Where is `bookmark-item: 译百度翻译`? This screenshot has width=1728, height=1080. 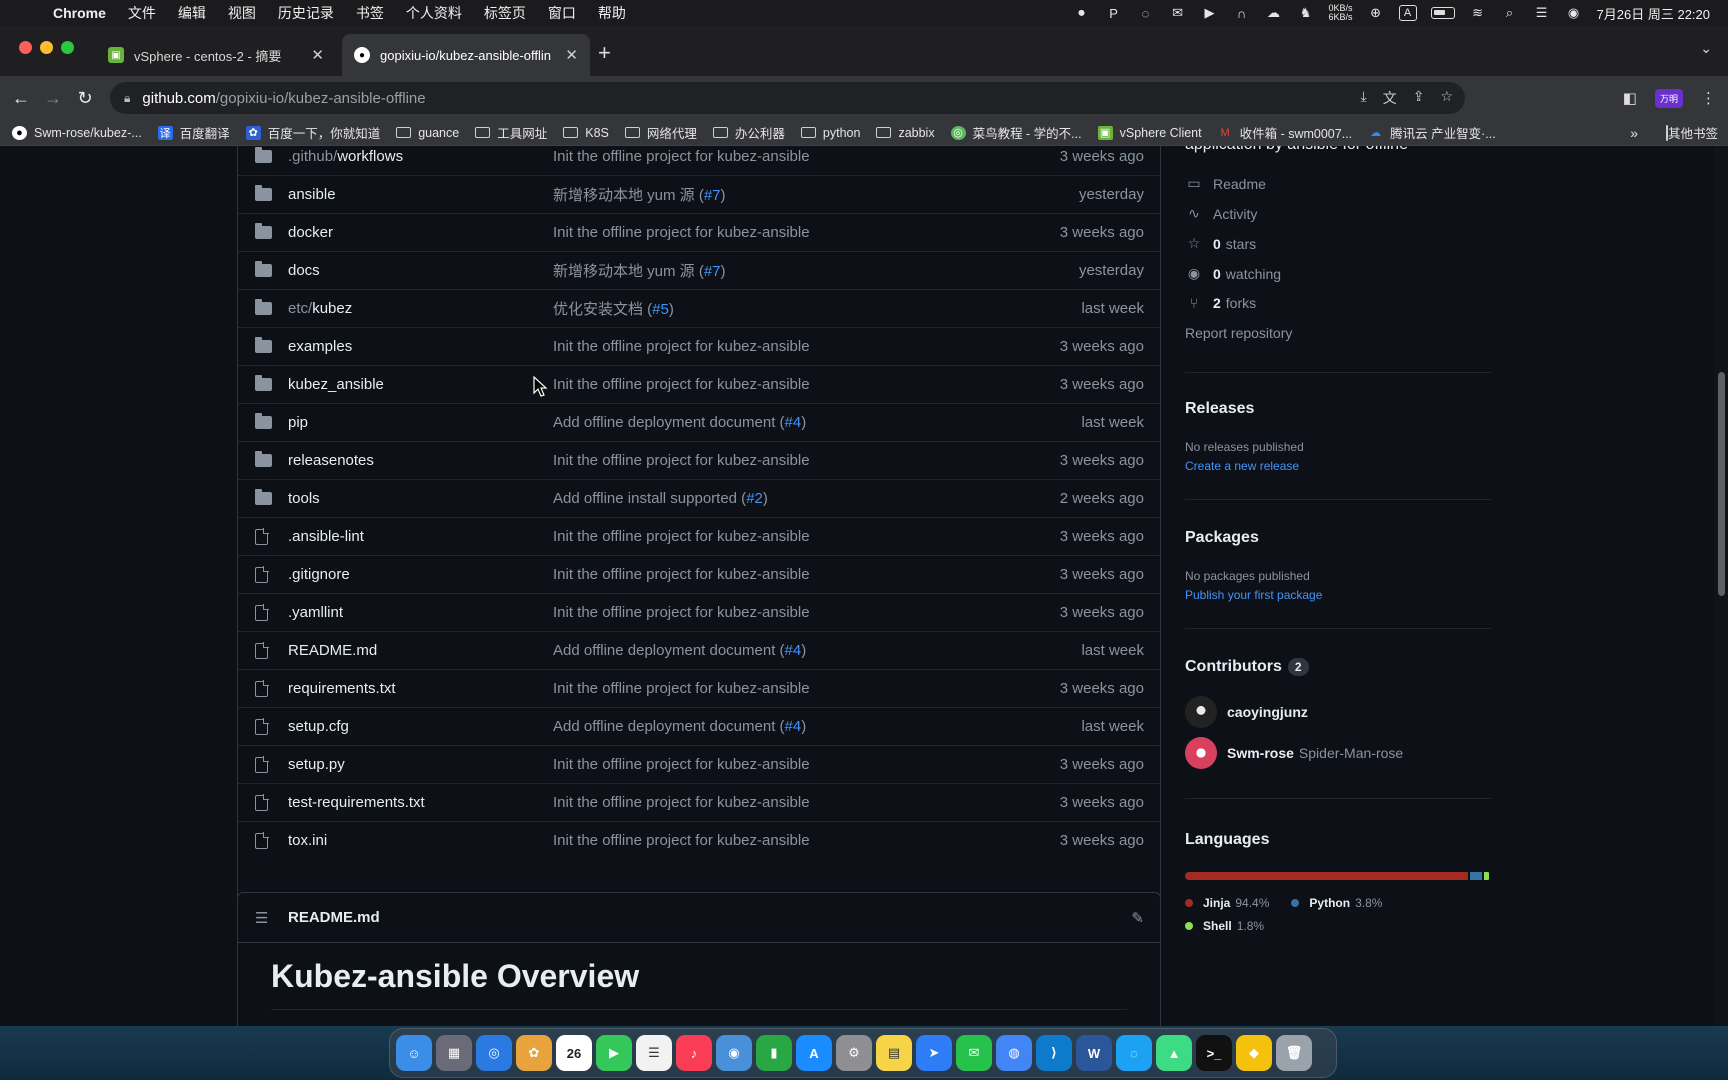 bookmark-item: 译百度翻译 is located at coordinates (193, 132).